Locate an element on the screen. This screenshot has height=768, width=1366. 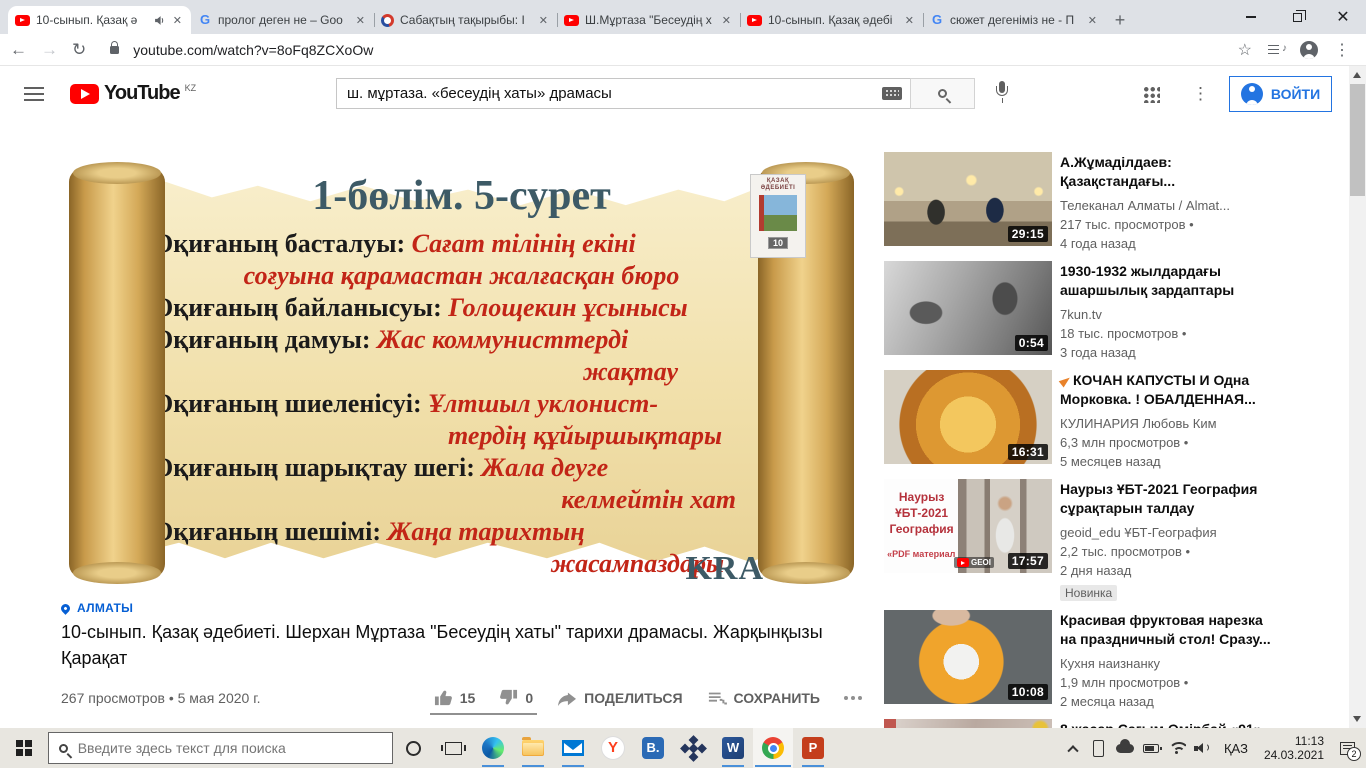
speaker-icon is located at coordinates (159, 20).